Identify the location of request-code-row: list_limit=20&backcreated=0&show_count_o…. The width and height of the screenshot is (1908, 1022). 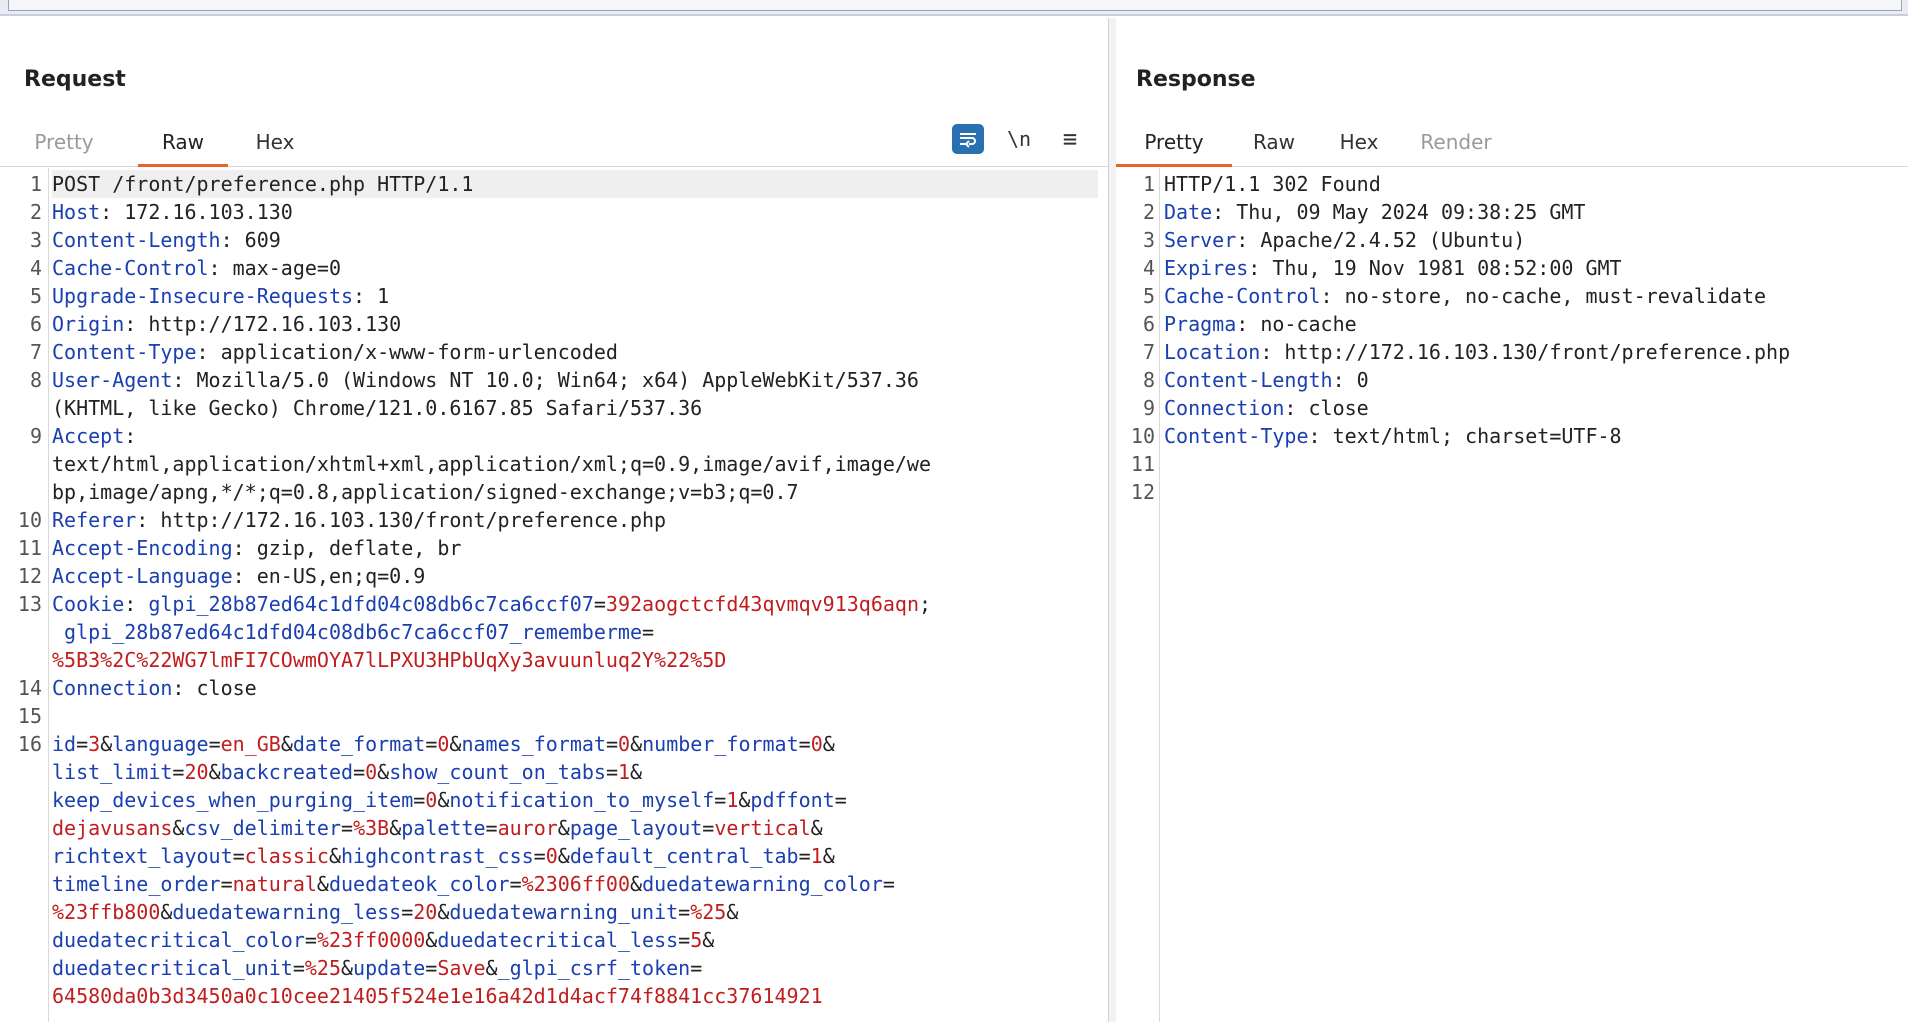
(575, 772).